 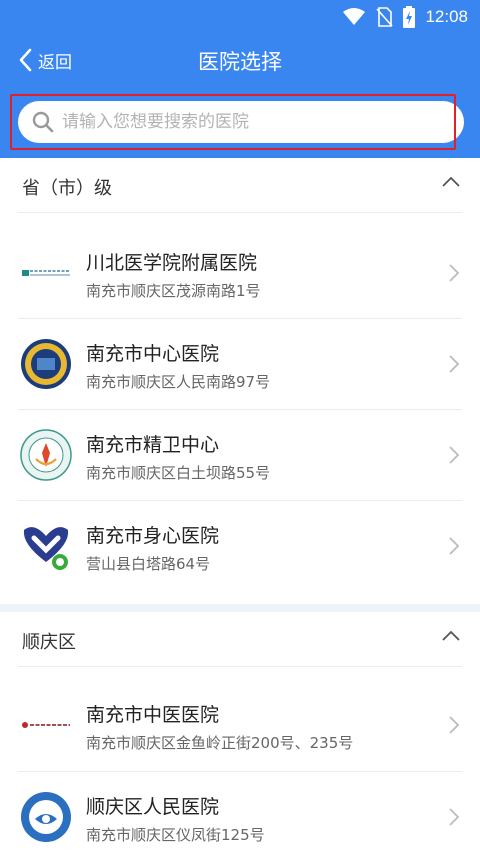 I want to click on hospital-address: 南充市顺庆区仪凤街125号, so click(x=175, y=835).